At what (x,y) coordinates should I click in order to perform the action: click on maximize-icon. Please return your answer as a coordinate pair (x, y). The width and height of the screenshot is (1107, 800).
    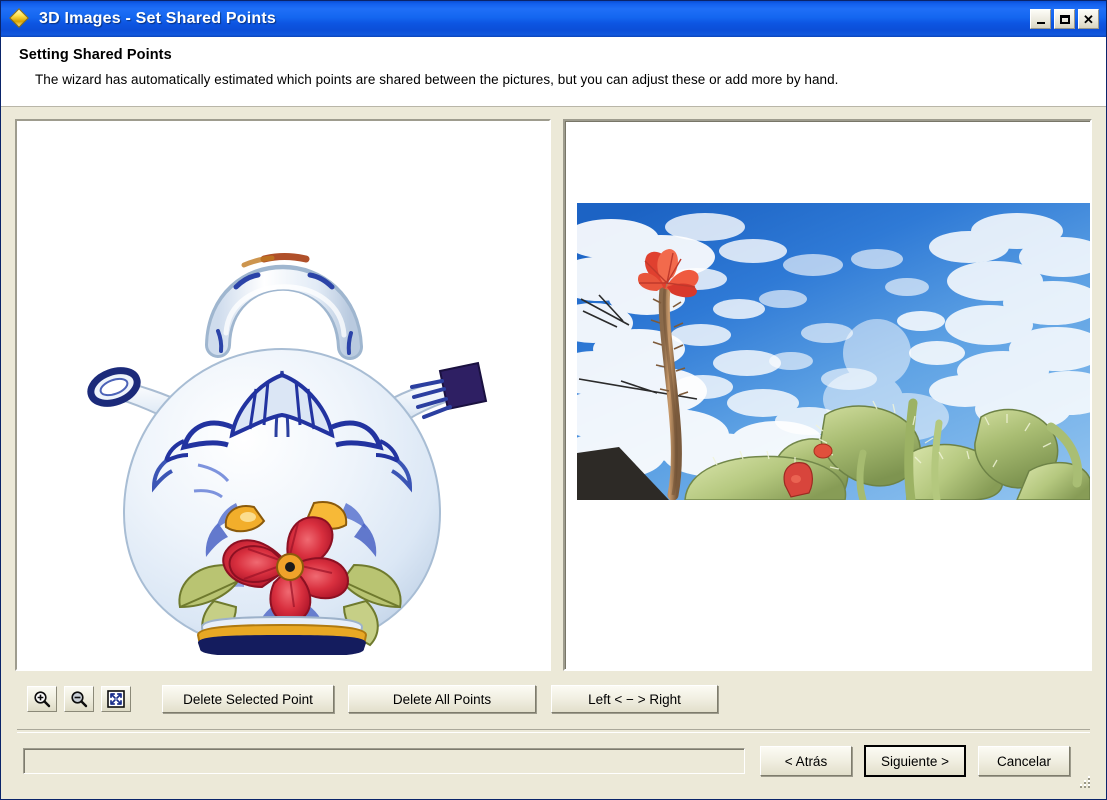
    Looking at the image, I should click on (1064, 19).